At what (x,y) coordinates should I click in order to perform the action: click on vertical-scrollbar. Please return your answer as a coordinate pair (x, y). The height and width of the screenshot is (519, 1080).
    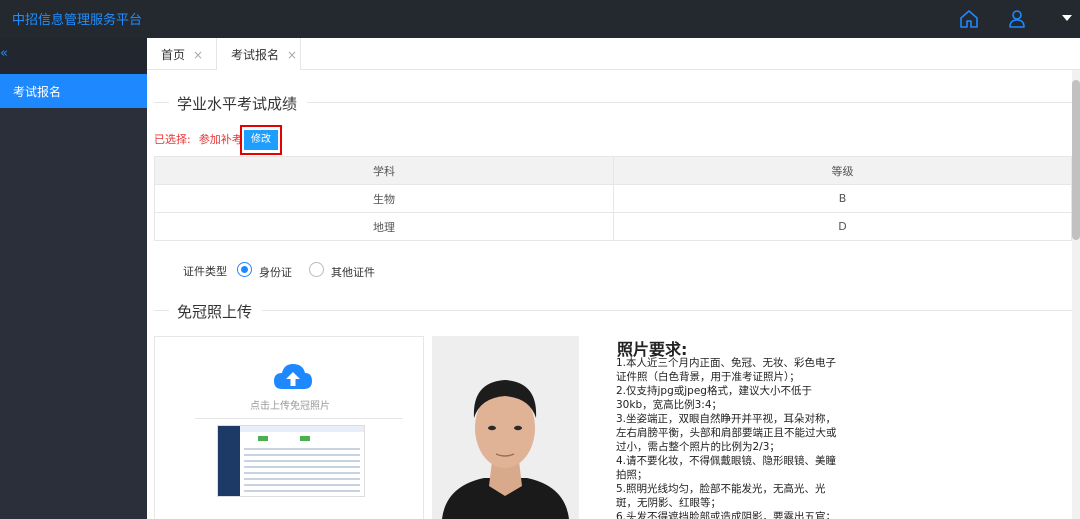
    Looking at the image, I should click on (1076, 294).